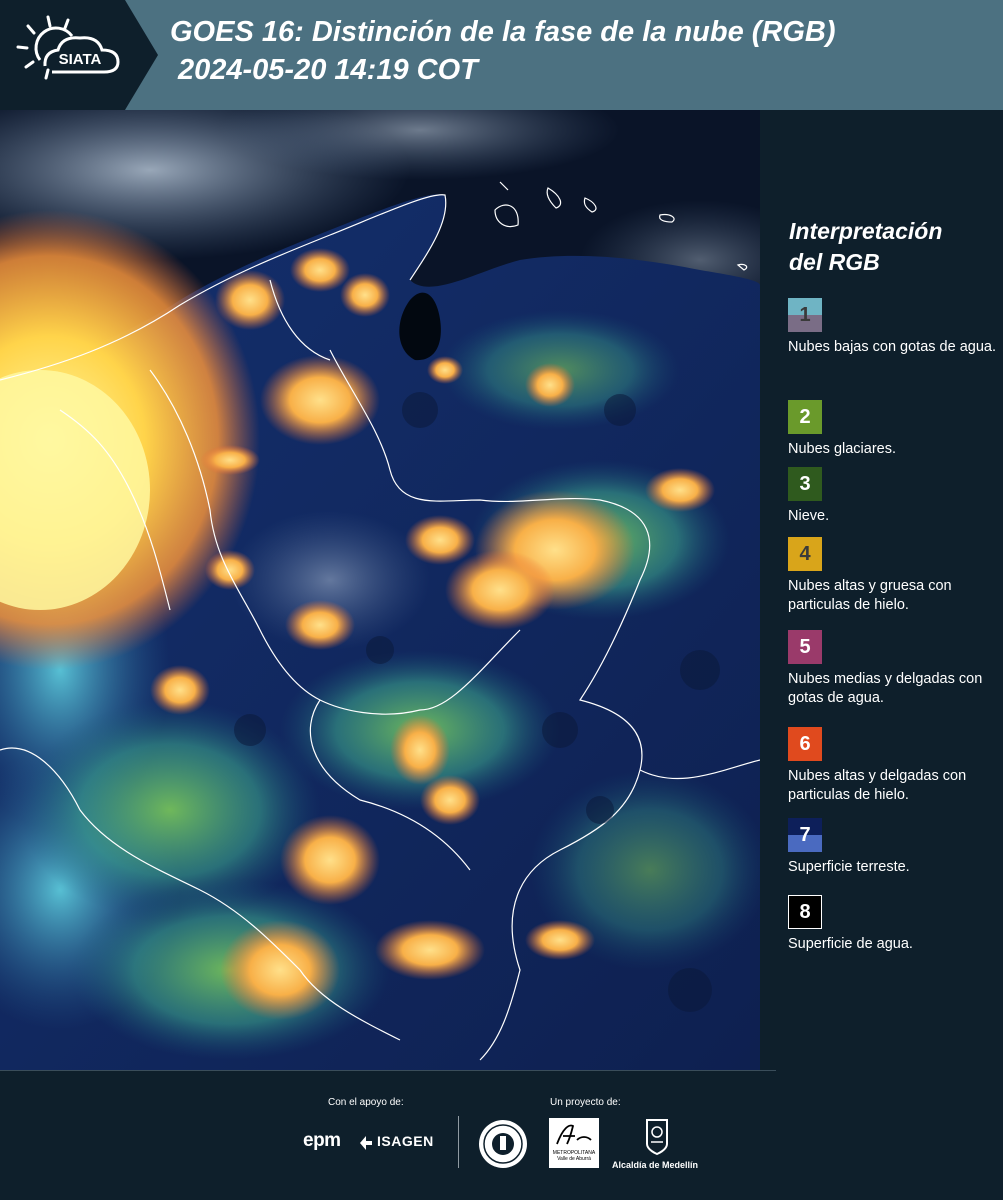  What do you see at coordinates (892, 347) in the screenshot?
I see `legend-label: Nubes bajas con gotas de agua.` at bounding box center [892, 347].